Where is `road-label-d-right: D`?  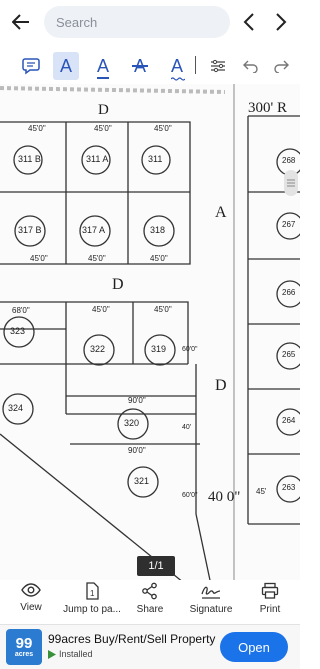 road-label-d-right: D is located at coordinates (221, 385).